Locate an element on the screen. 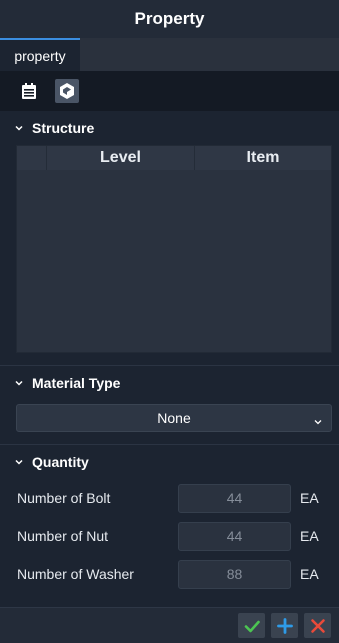 The width and height of the screenshot is (339, 643). check-icon is located at coordinates (252, 626).